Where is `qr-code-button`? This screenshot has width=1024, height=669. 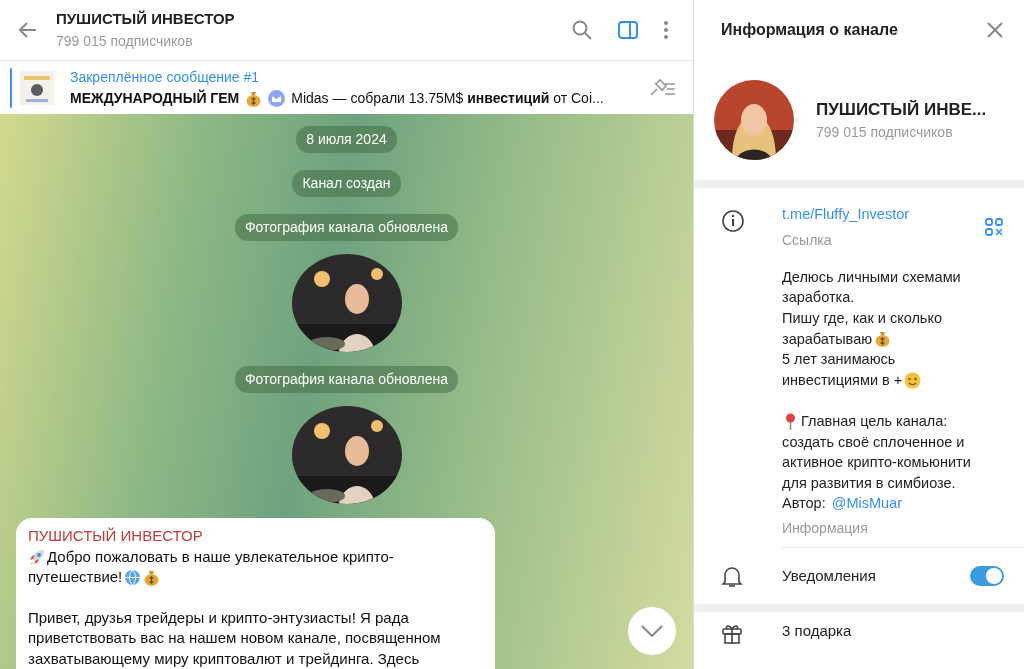
qr-code-button is located at coordinates (994, 227).